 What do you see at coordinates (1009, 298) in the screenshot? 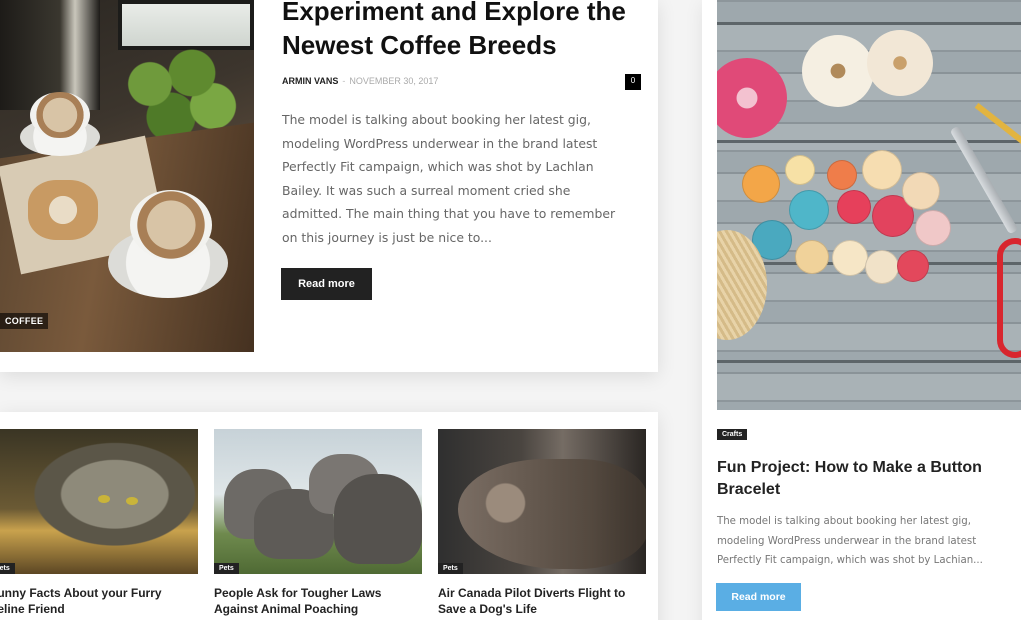
I see `scissors-handle` at bounding box center [1009, 298].